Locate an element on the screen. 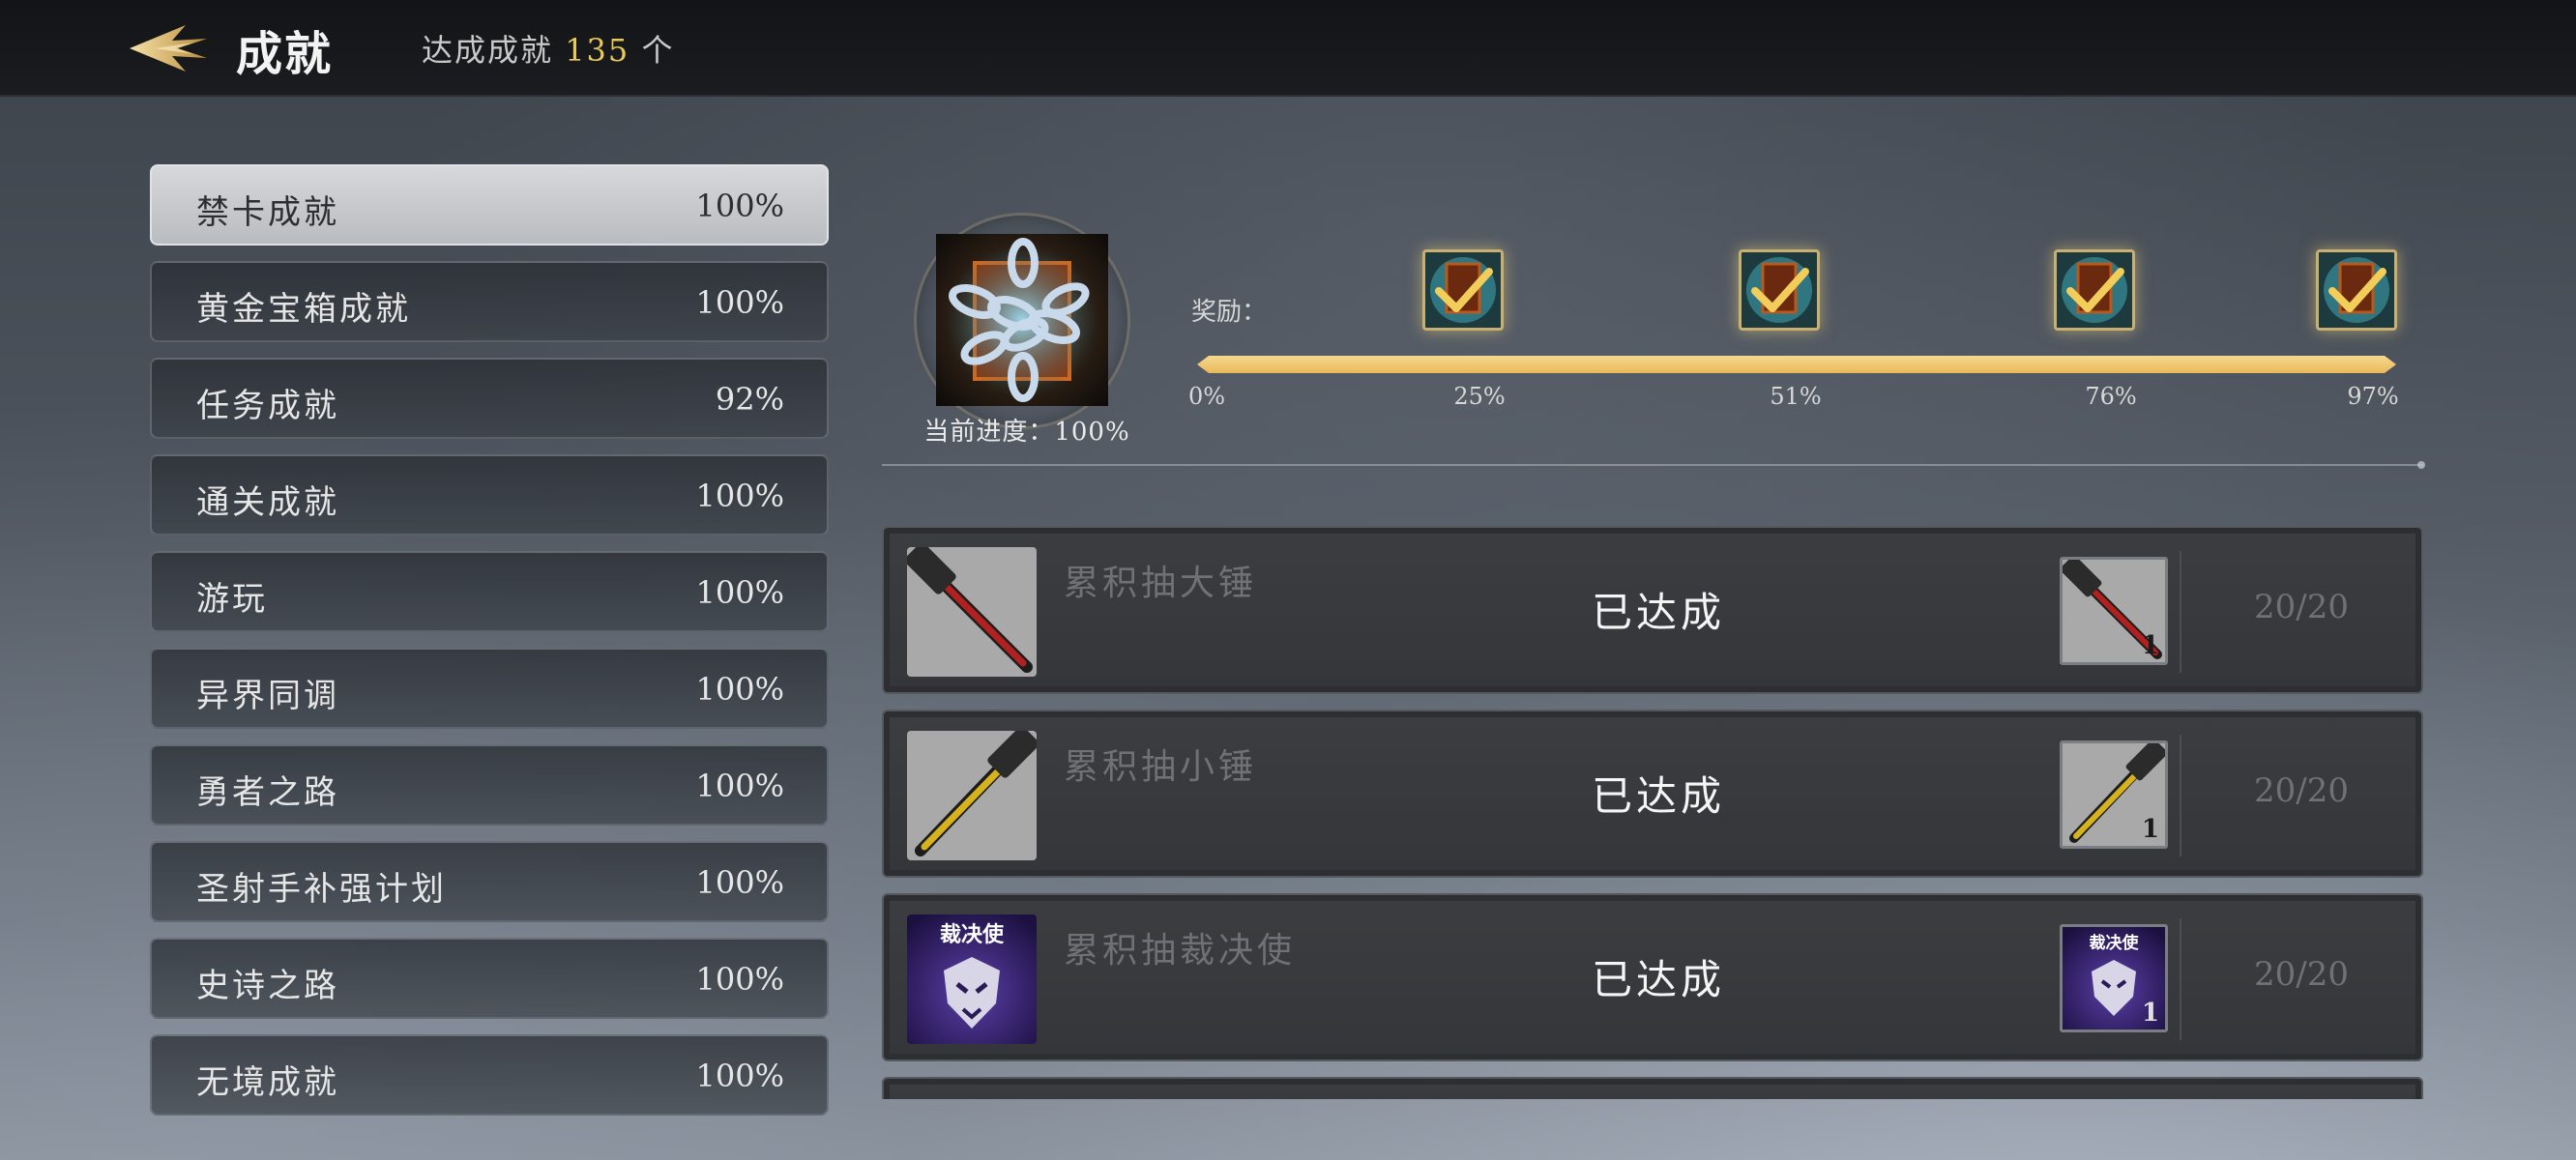  back-arrow-icon is located at coordinates (167, 48).